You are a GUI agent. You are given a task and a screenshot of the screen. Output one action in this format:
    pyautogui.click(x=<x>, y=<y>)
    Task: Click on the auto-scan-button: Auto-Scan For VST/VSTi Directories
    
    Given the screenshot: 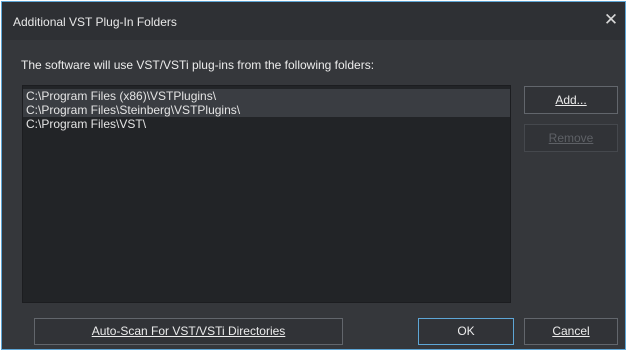 What is the action you would take?
    pyautogui.click(x=188, y=331)
    